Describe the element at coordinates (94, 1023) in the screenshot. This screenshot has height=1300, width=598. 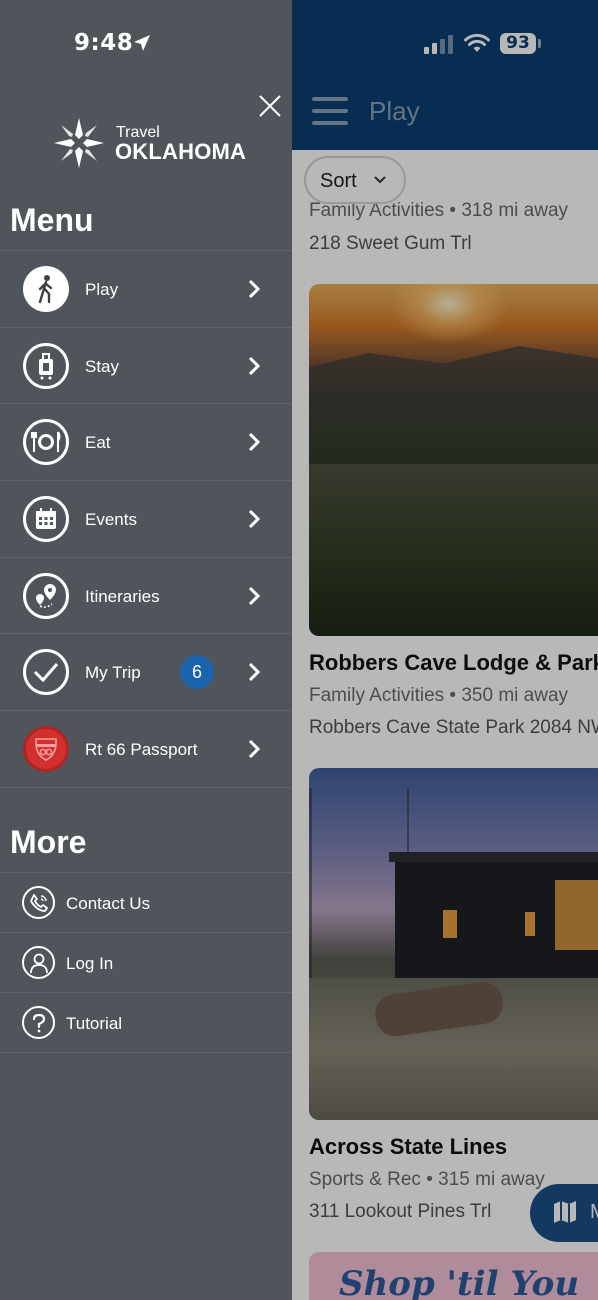
I see `more-item-label: Tutorial` at that location.